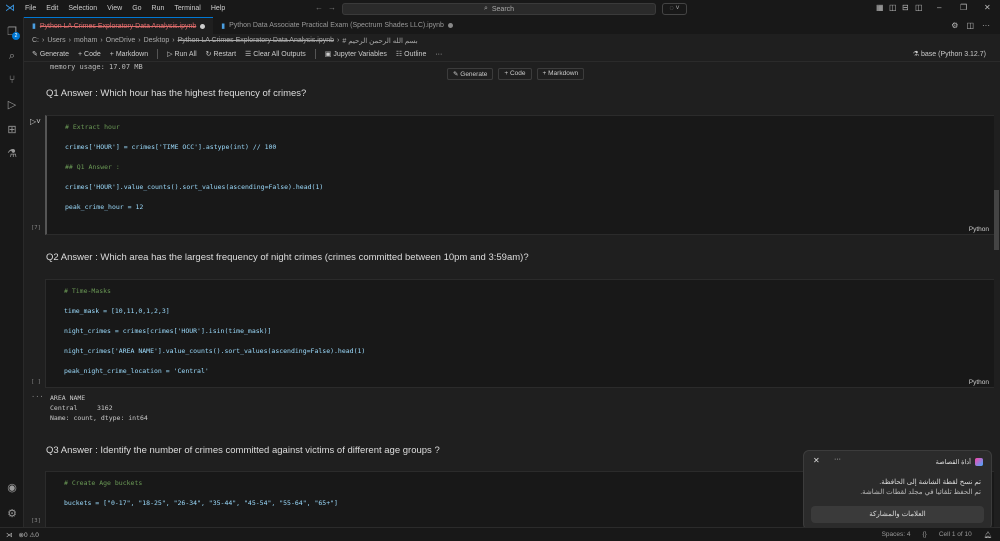 The image size is (1000, 541). What do you see at coordinates (30, 8) in the screenshot?
I see `menu-file: File` at bounding box center [30, 8].